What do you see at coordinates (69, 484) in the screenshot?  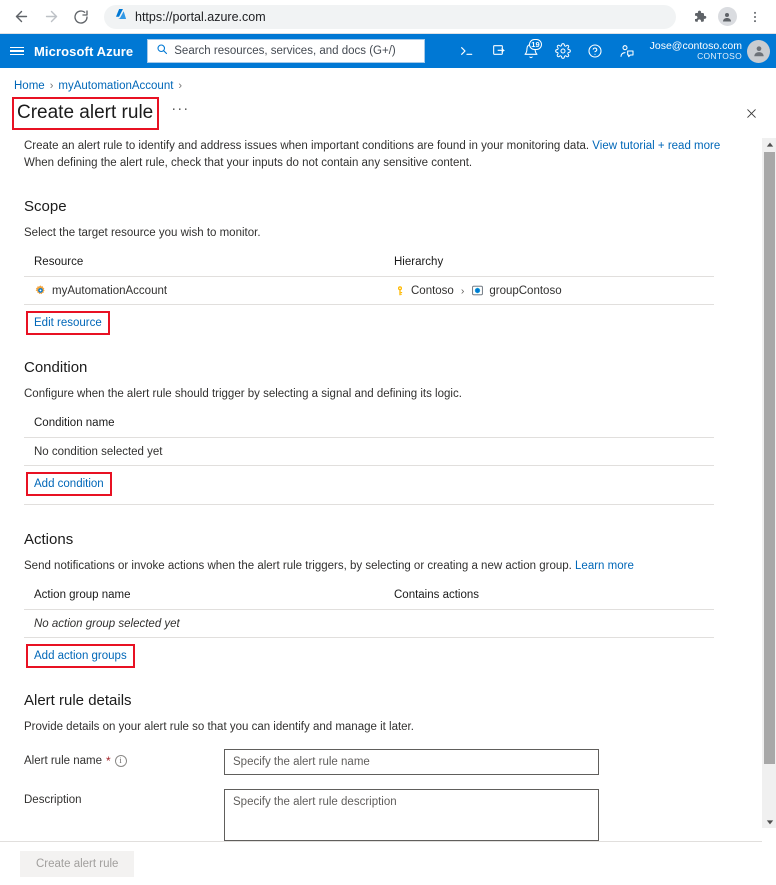 I see `add-condition-link: Add condition` at bounding box center [69, 484].